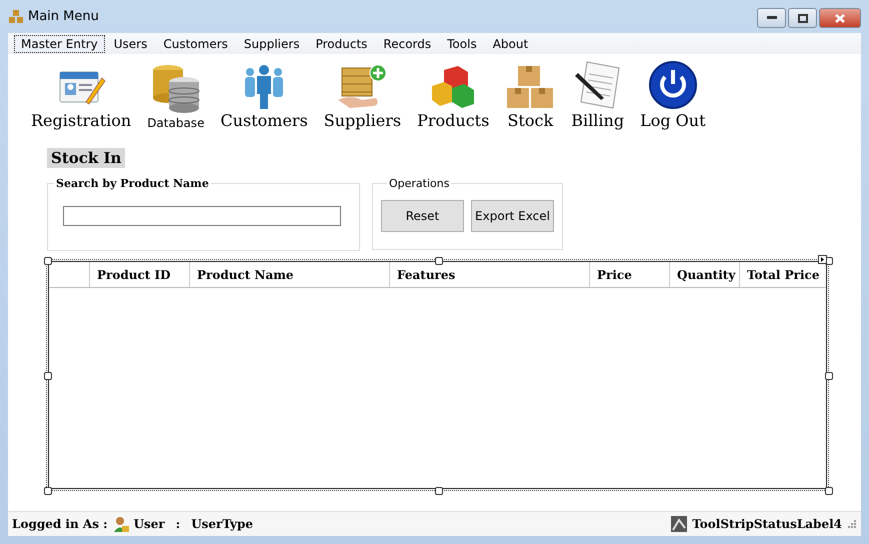 The width and height of the screenshot is (869, 544). I want to click on box-hand-icon, so click(362, 87).